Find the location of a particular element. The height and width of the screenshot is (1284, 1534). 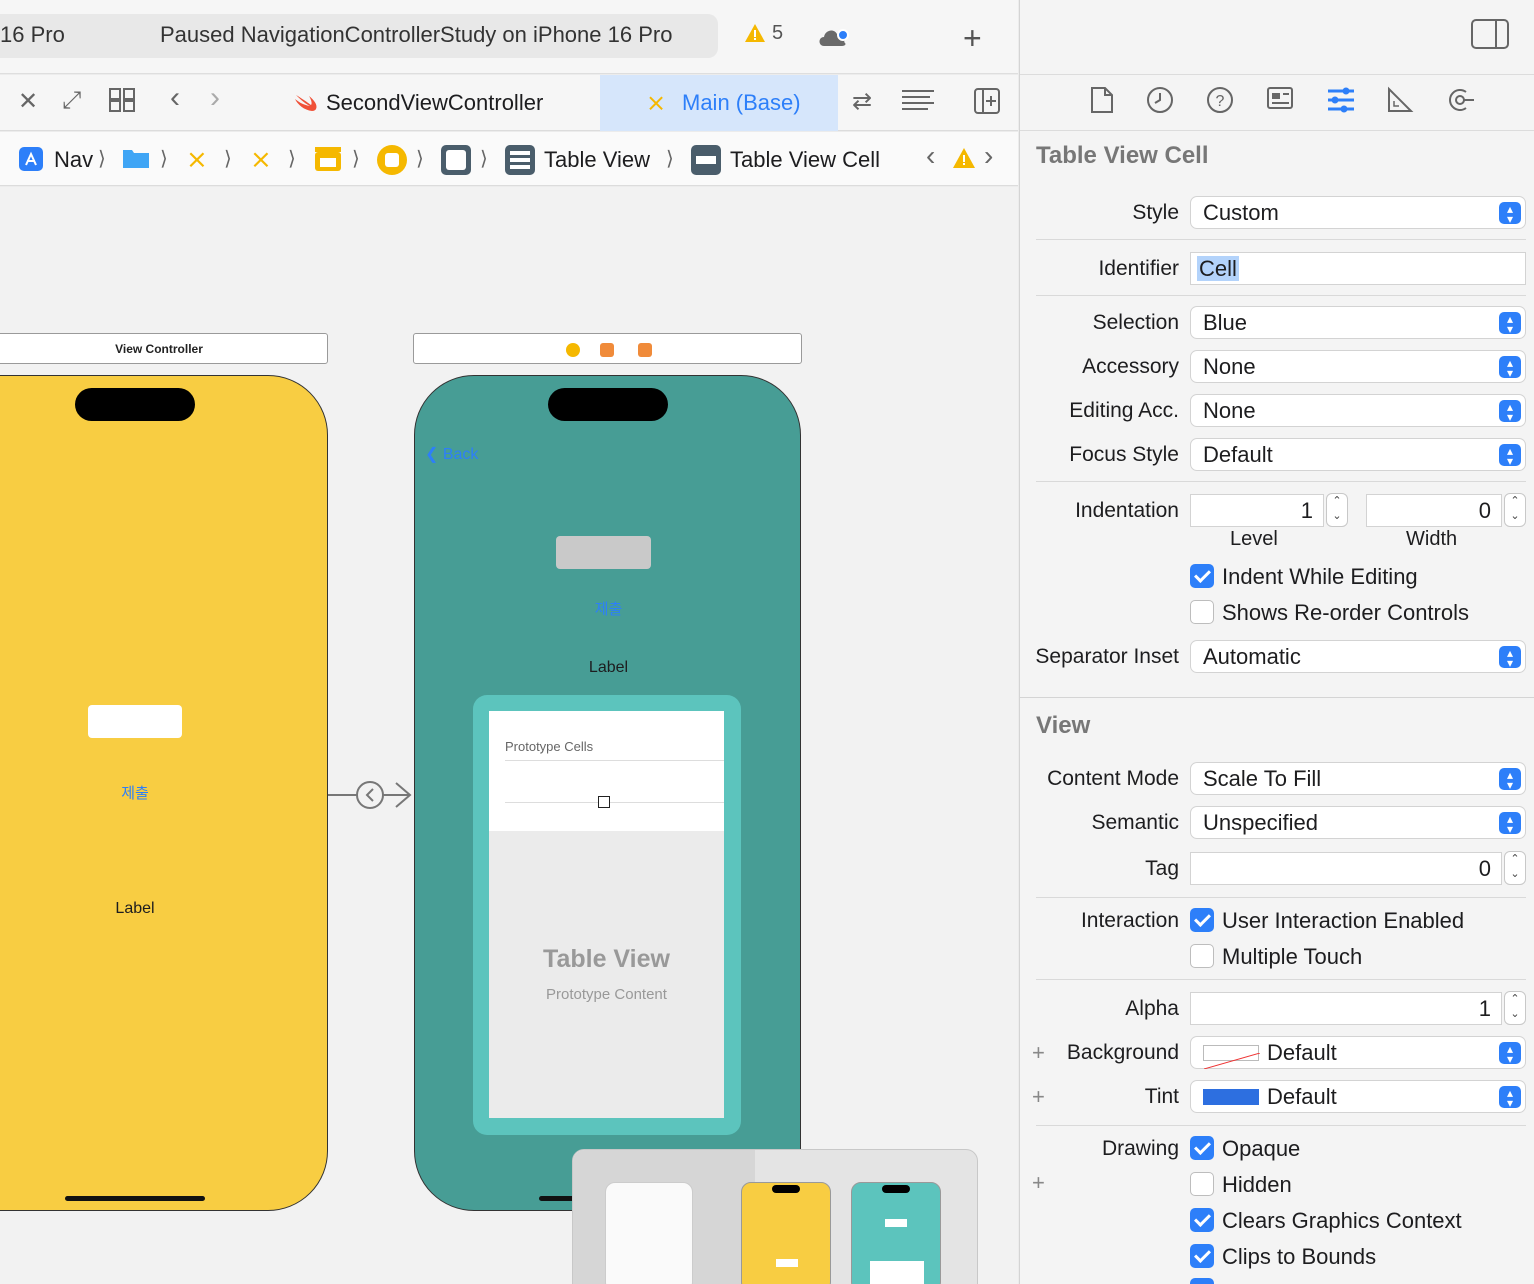

style-popup: Custom ▴ ▾ is located at coordinates (1358, 212).